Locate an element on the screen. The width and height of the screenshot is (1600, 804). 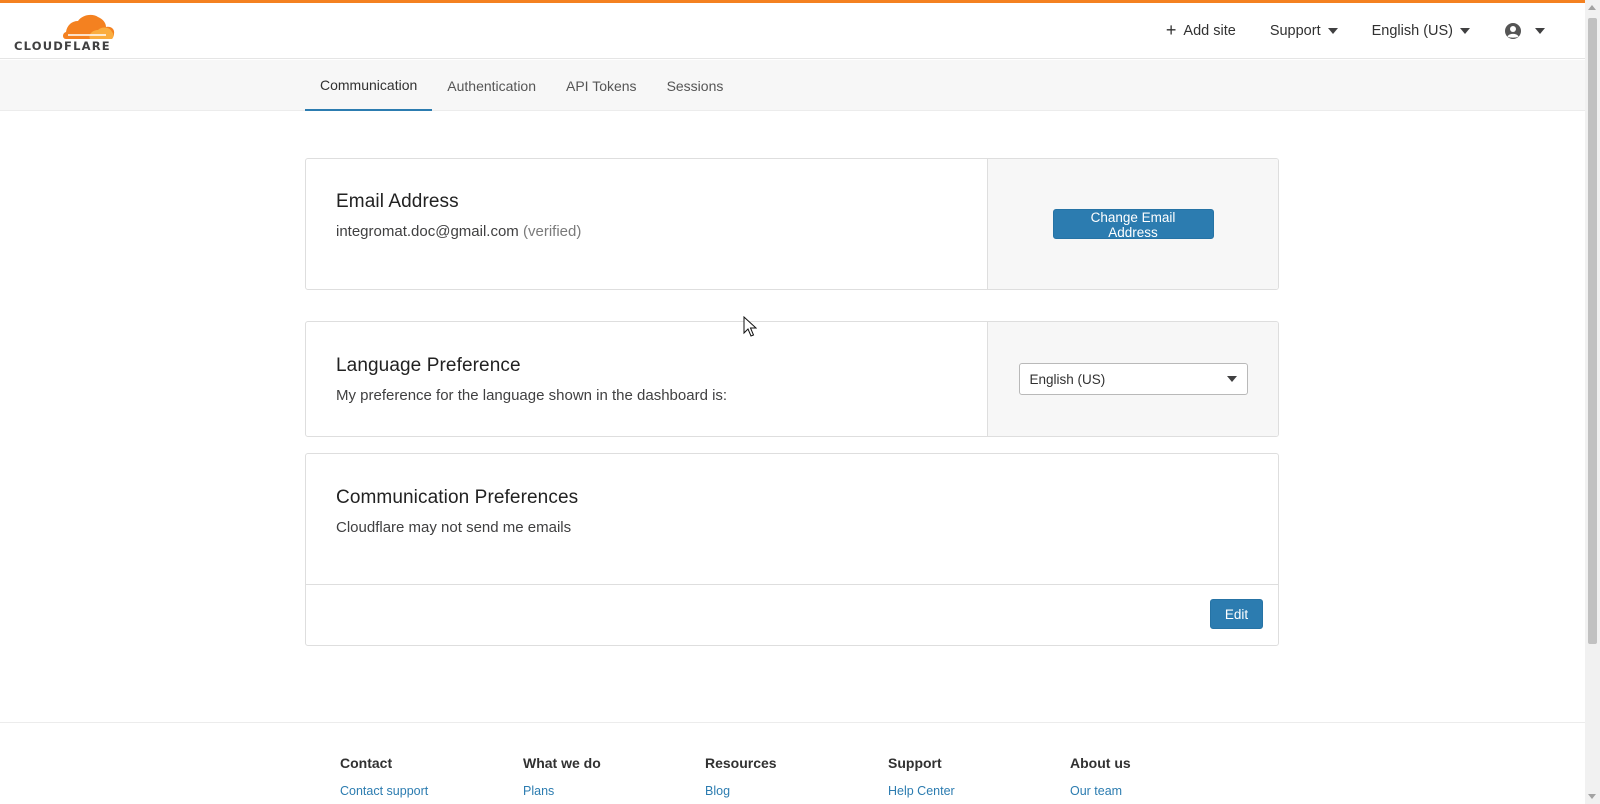
language-card-title: Language Preference is located at coordinates (428, 365).